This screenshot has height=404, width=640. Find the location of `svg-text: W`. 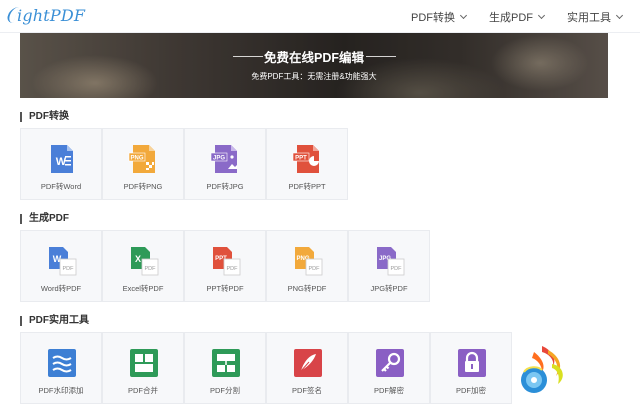

svg-text: W is located at coordinates (61, 162).